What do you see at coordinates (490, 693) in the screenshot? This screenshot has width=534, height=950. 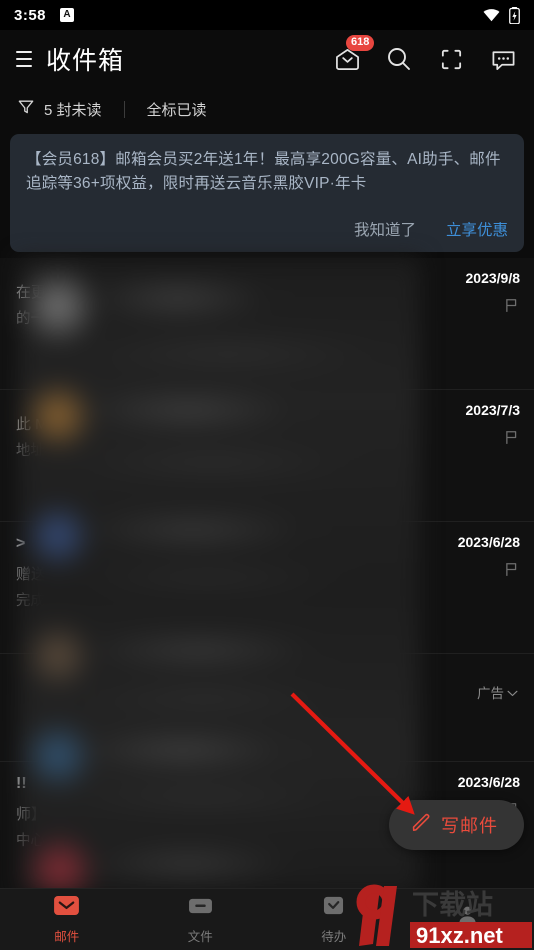 I see `ad-label: 广告` at bounding box center [490, 693].